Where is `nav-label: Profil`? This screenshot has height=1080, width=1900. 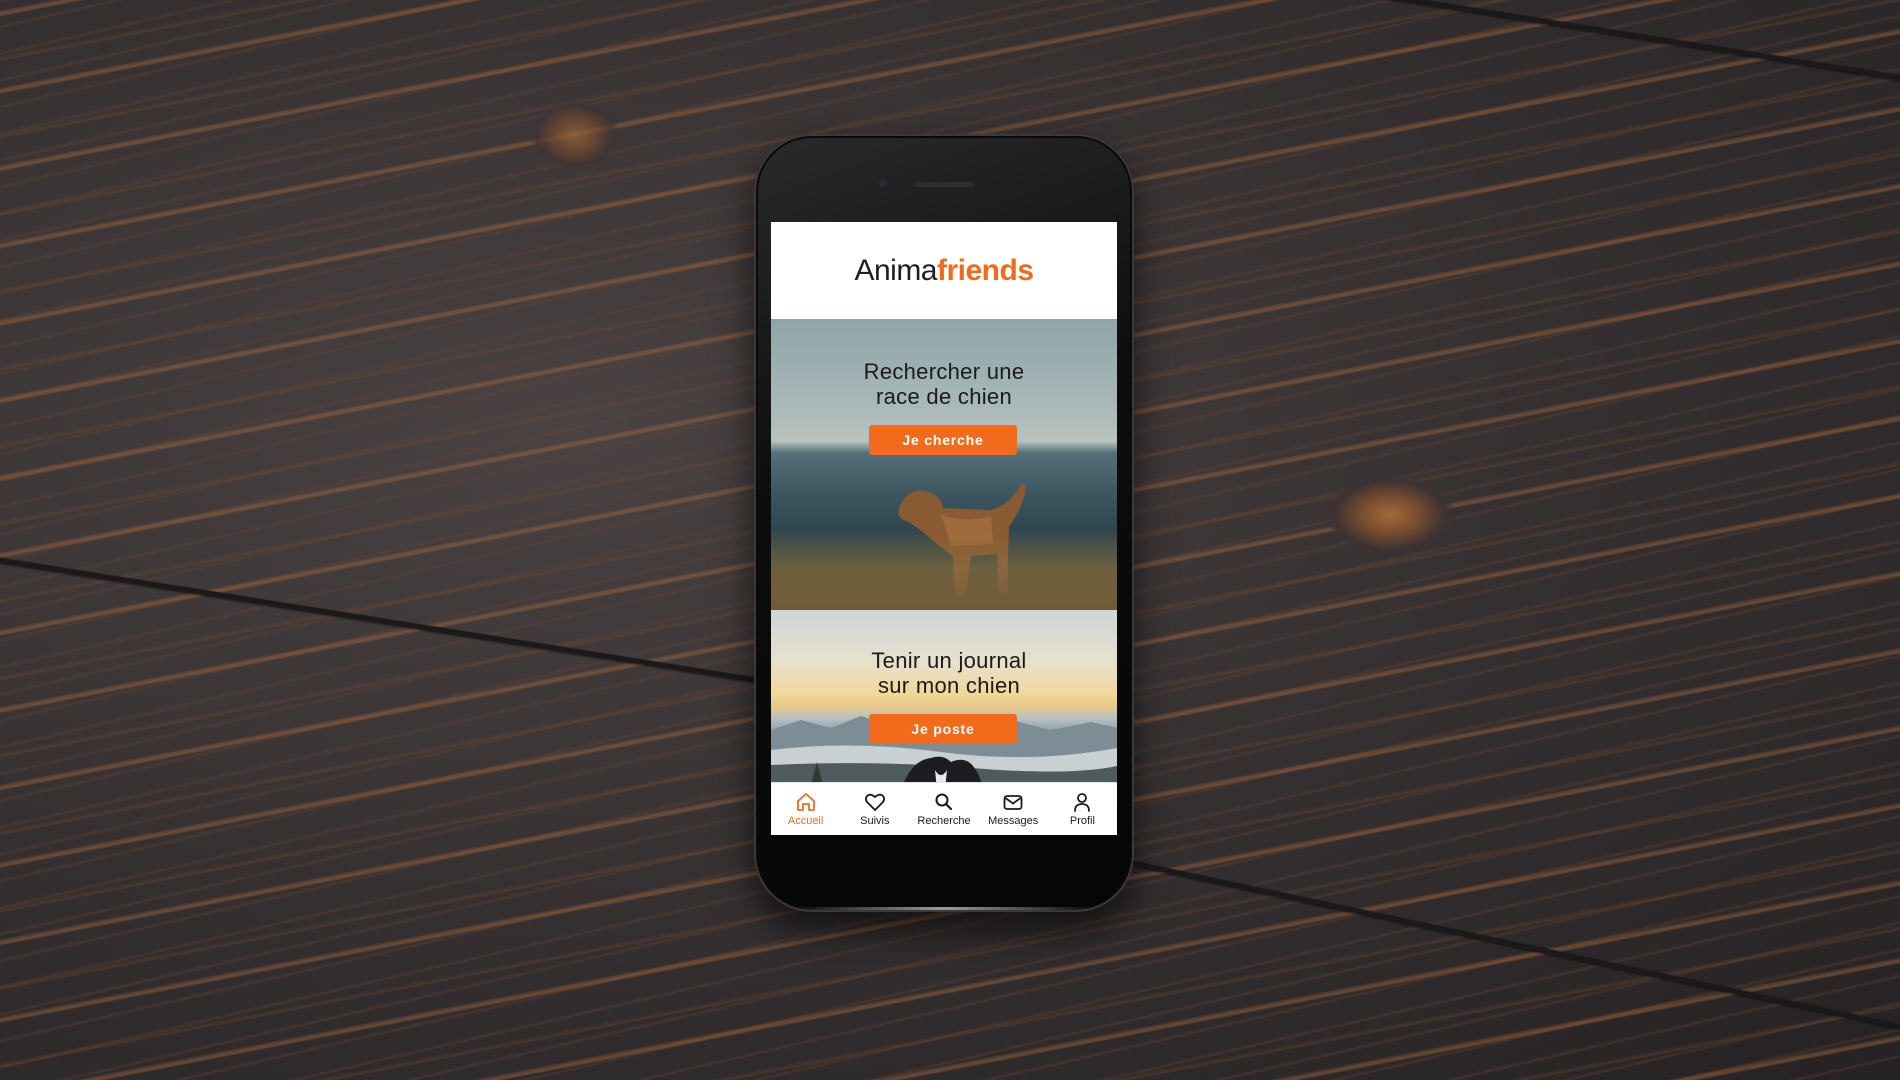
nav-label: Profil is located at coordinates (1082, 820).